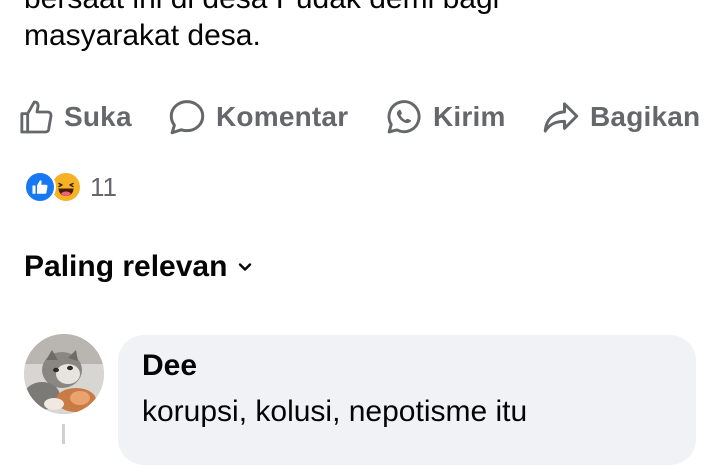  What do you see at coordinates (360, 117) in the screenshot?
I see `post-action-bar: Suka Komentar Kirim Bagikan` at bounding box center [360, 117].